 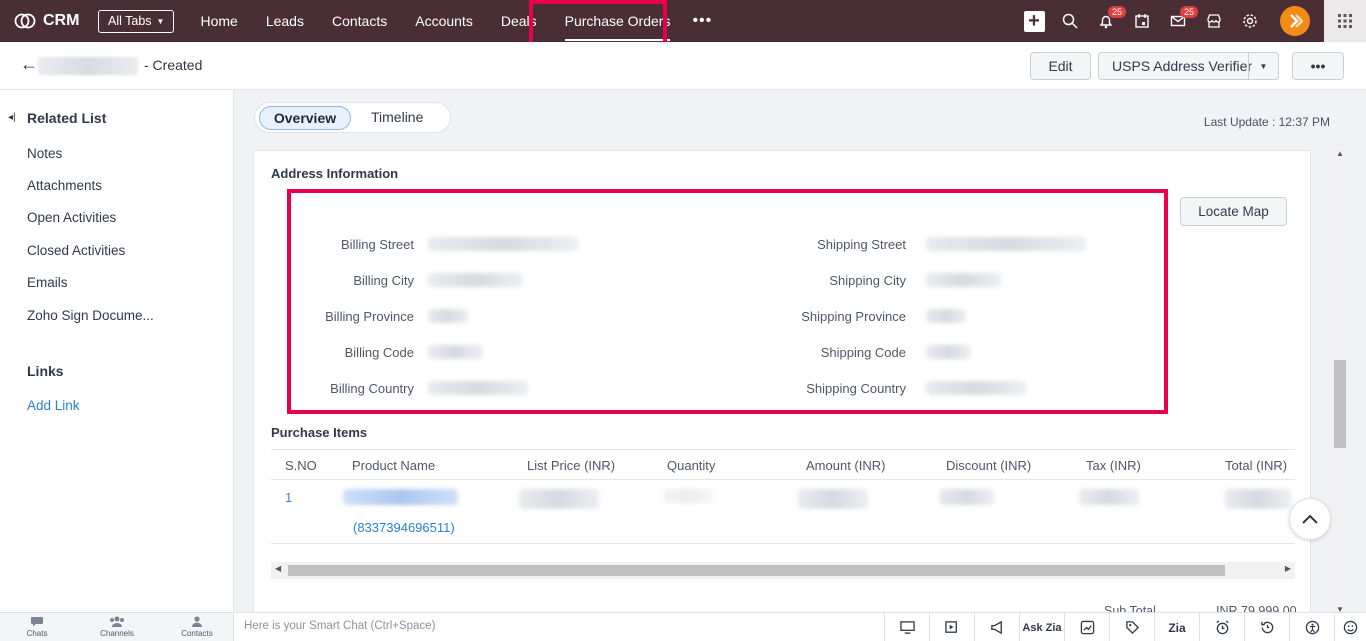 I want to click on tab-accounts: Accounts, so click(x=444, y=21).